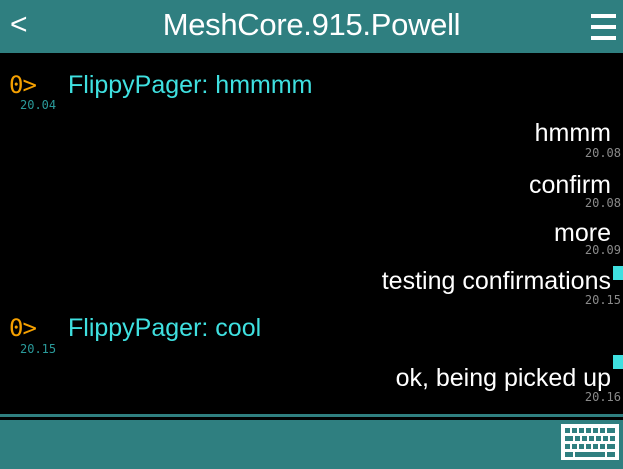 Image resolution: width=623 pixels, height=469 pixels. I want to click on outgoing-message-text: hmmm, so click(572, 133).